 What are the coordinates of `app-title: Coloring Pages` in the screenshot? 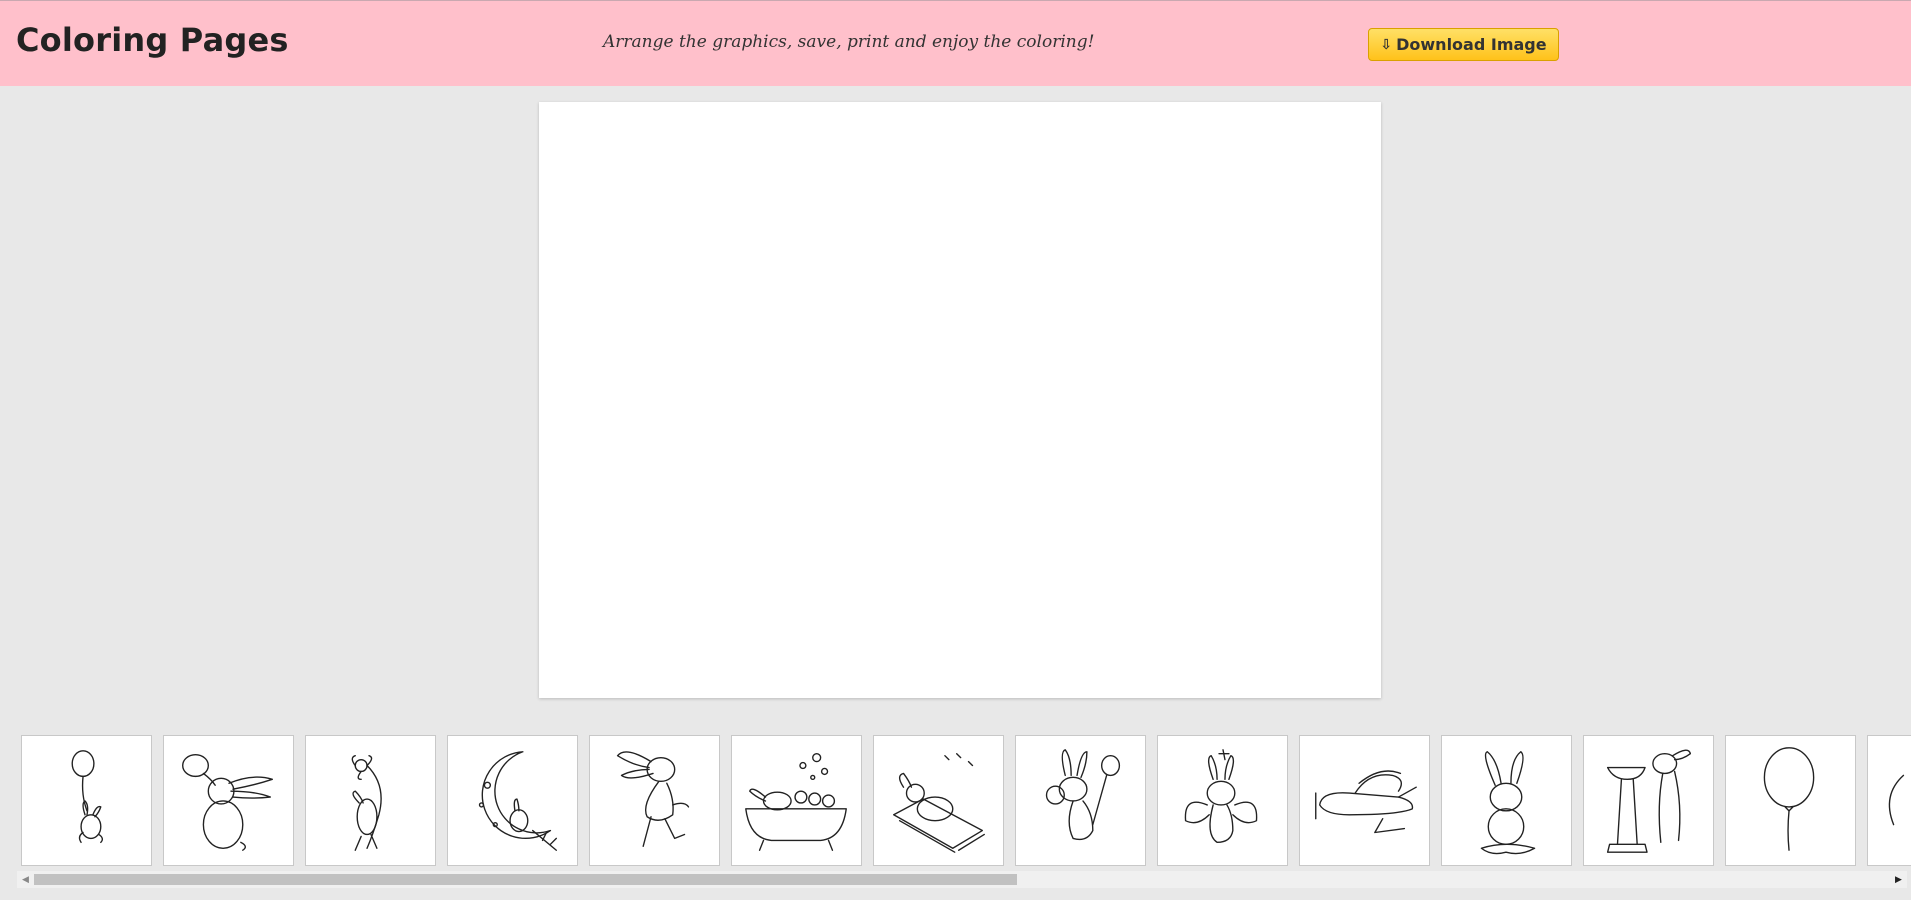 It's located at (152, 40).